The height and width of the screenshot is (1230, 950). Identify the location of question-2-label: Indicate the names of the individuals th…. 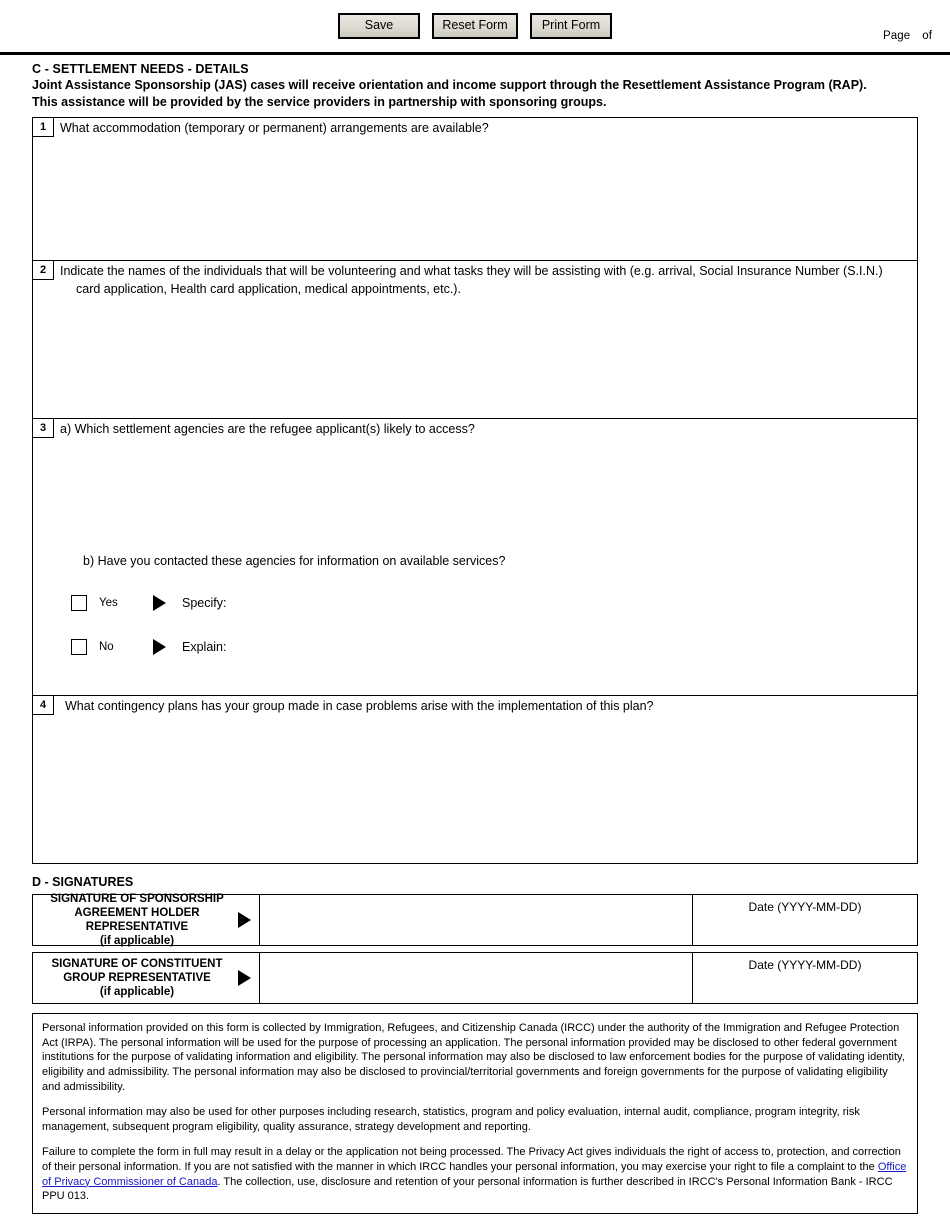
(475, 280).